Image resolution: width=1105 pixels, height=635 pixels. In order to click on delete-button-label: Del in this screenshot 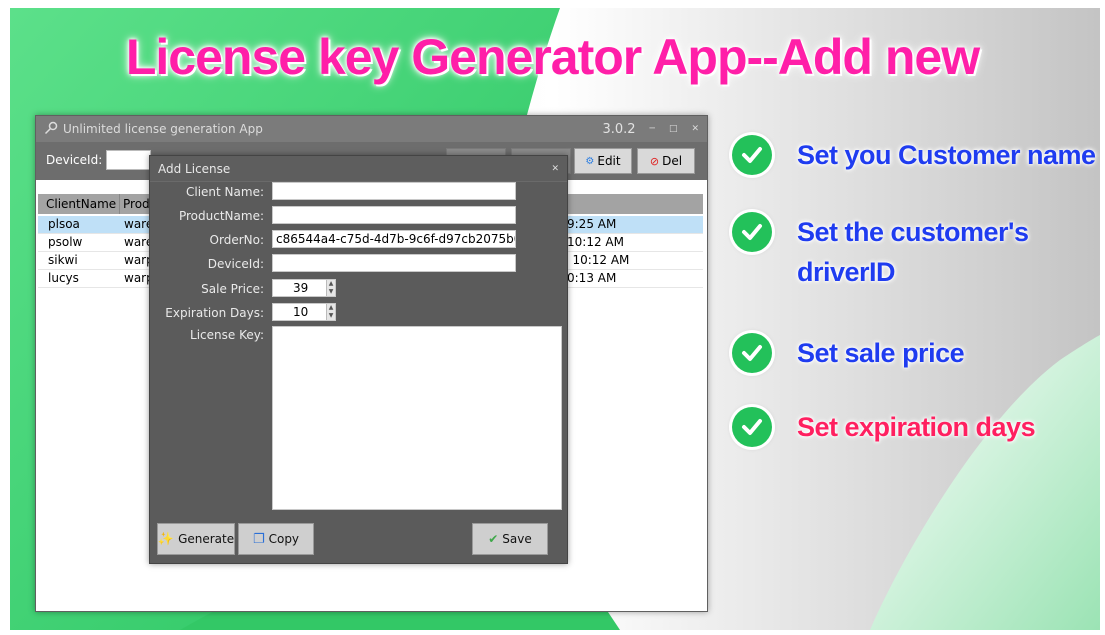, I will do `click(672, 161)`.